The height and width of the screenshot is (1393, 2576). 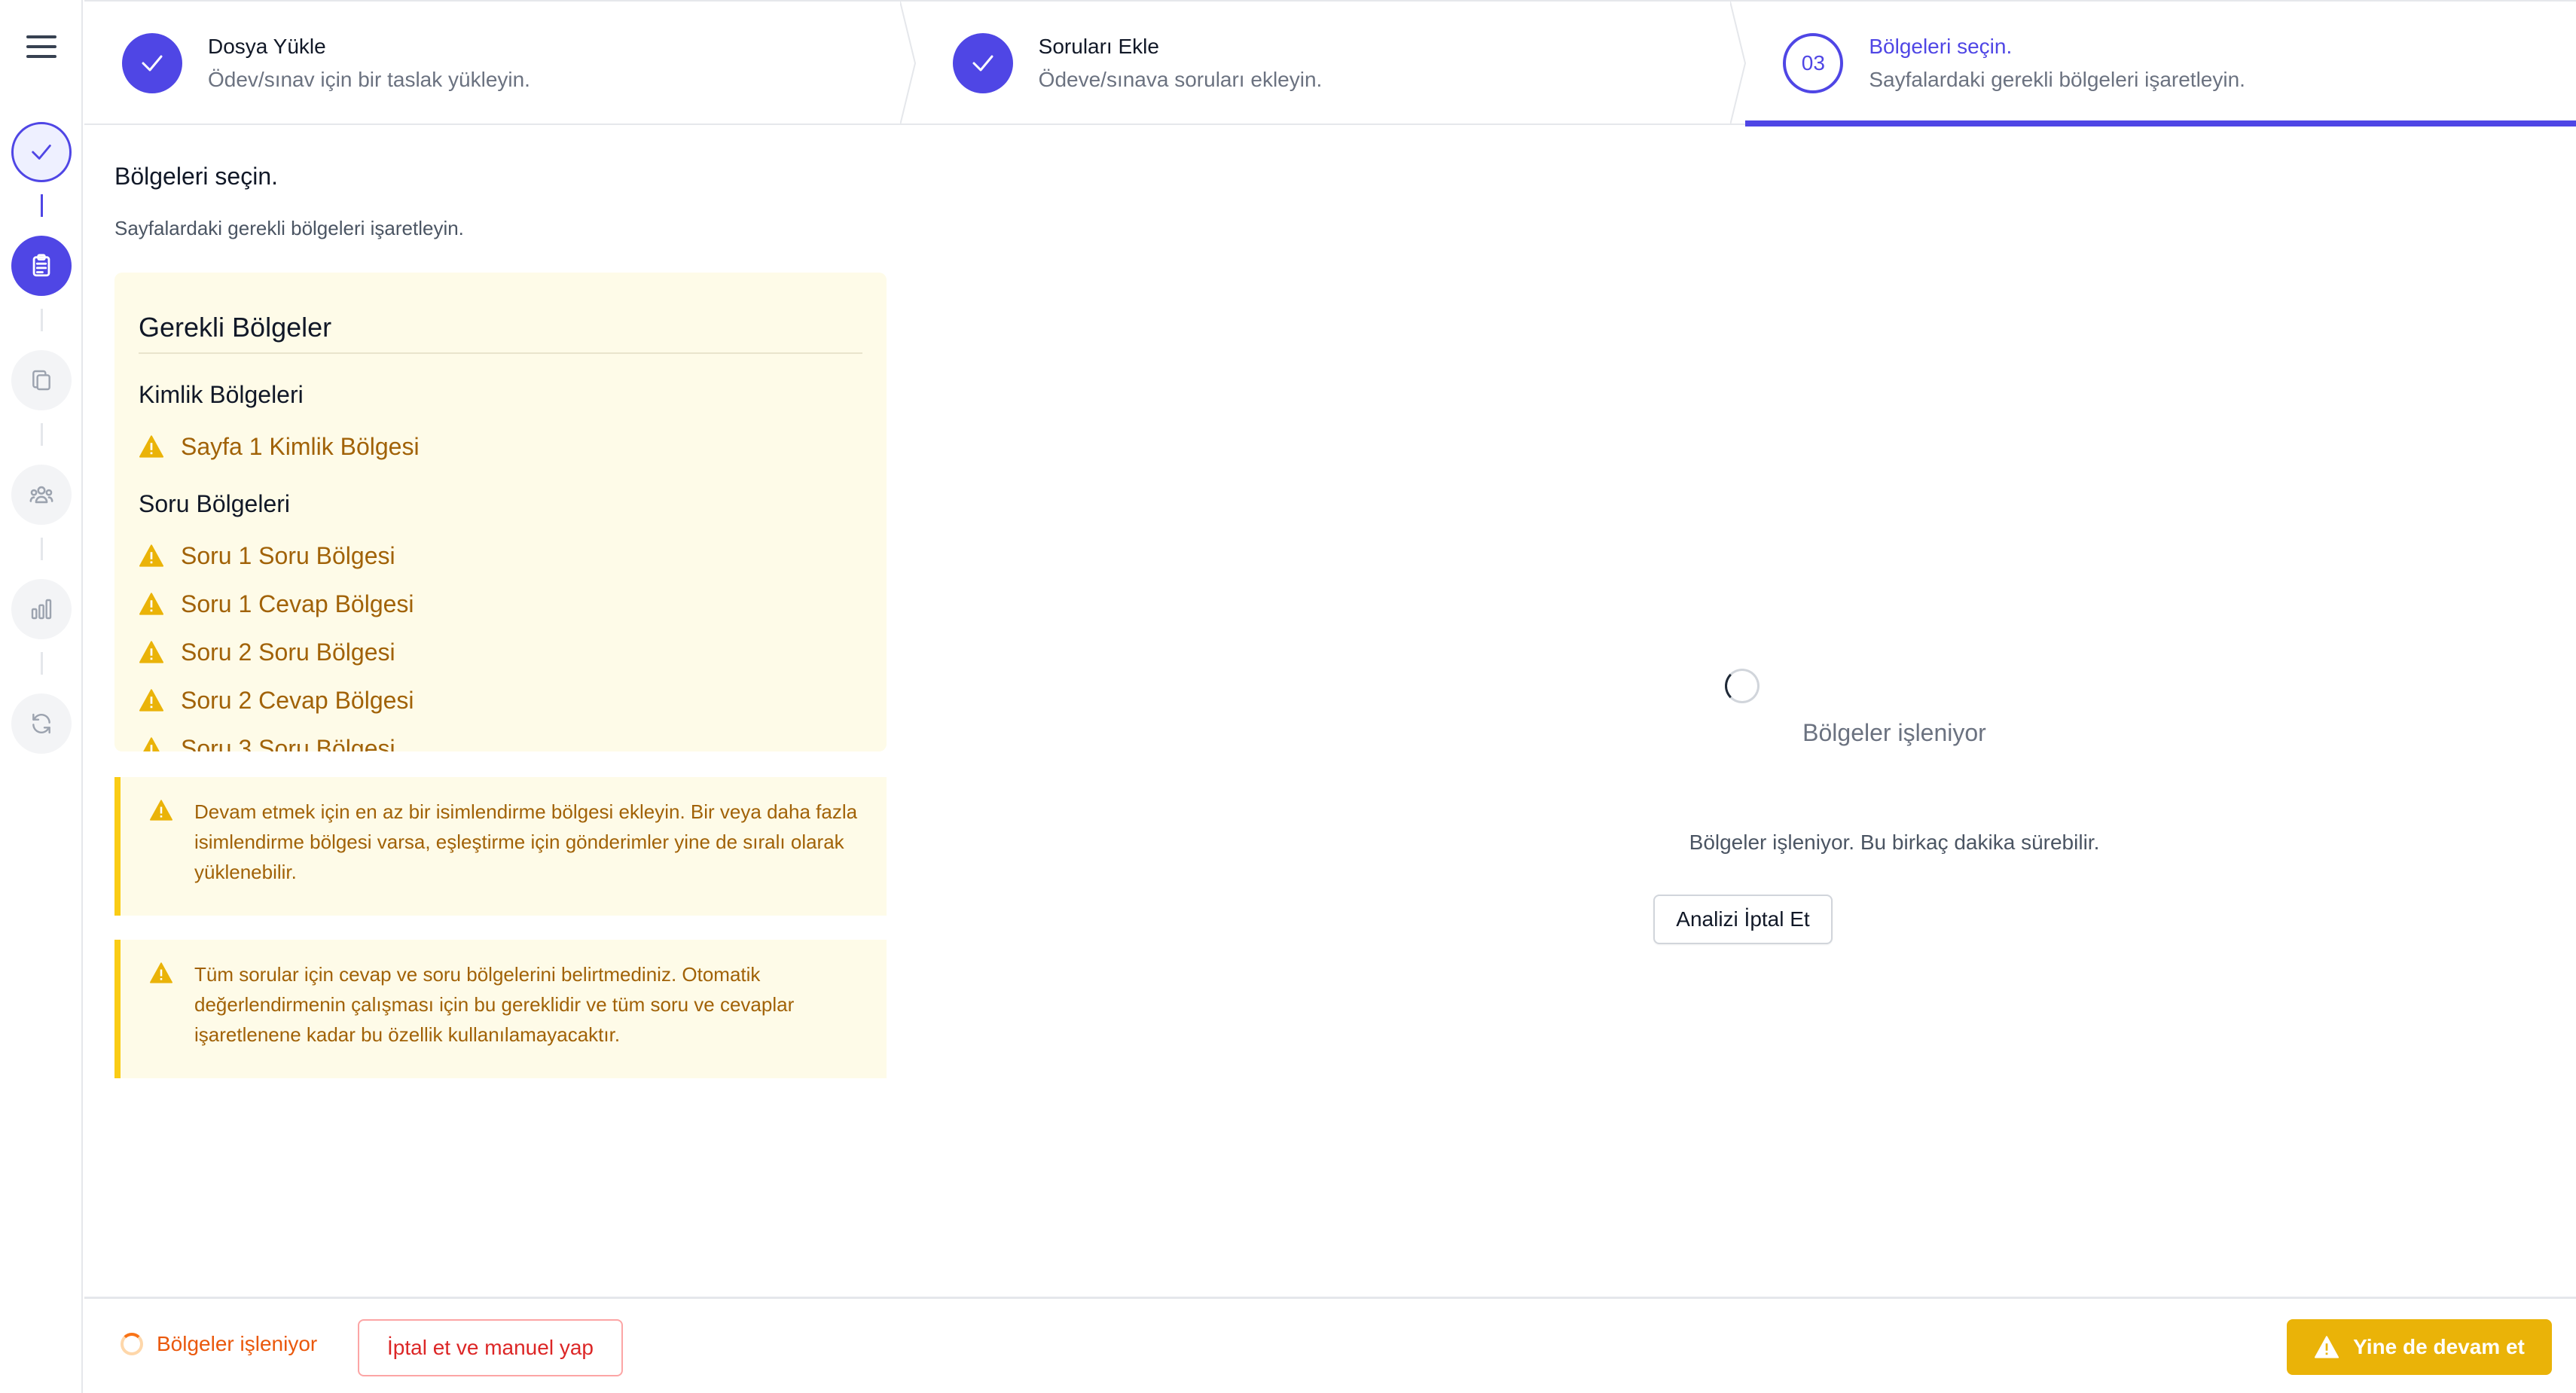 I want to click on sidebar-step-upload, so click(x=42, y=152).